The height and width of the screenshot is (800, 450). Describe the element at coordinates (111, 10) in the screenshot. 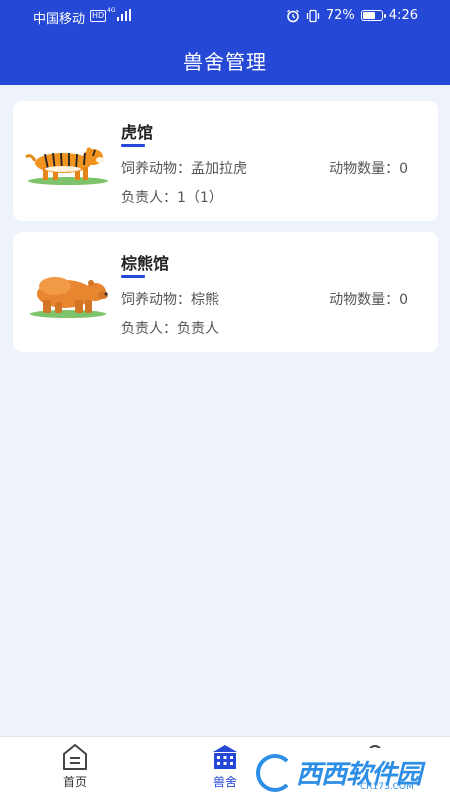

I see `network-type: 4G` at that location.